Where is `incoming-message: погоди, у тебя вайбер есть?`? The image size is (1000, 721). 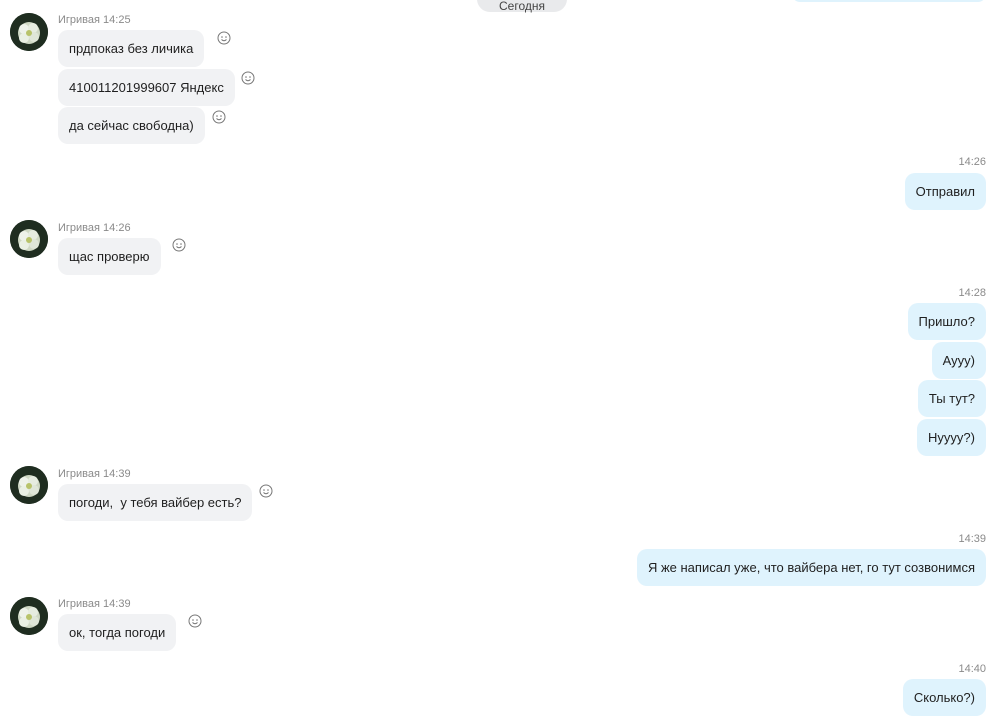
incoming-message: погоди, у тебя вайбер есть? is located at coordinates (155, 502).